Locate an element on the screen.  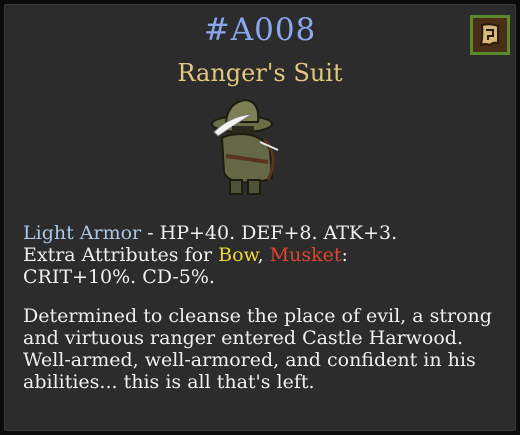
weapon-colon: : is located at coordinates (344, 255).